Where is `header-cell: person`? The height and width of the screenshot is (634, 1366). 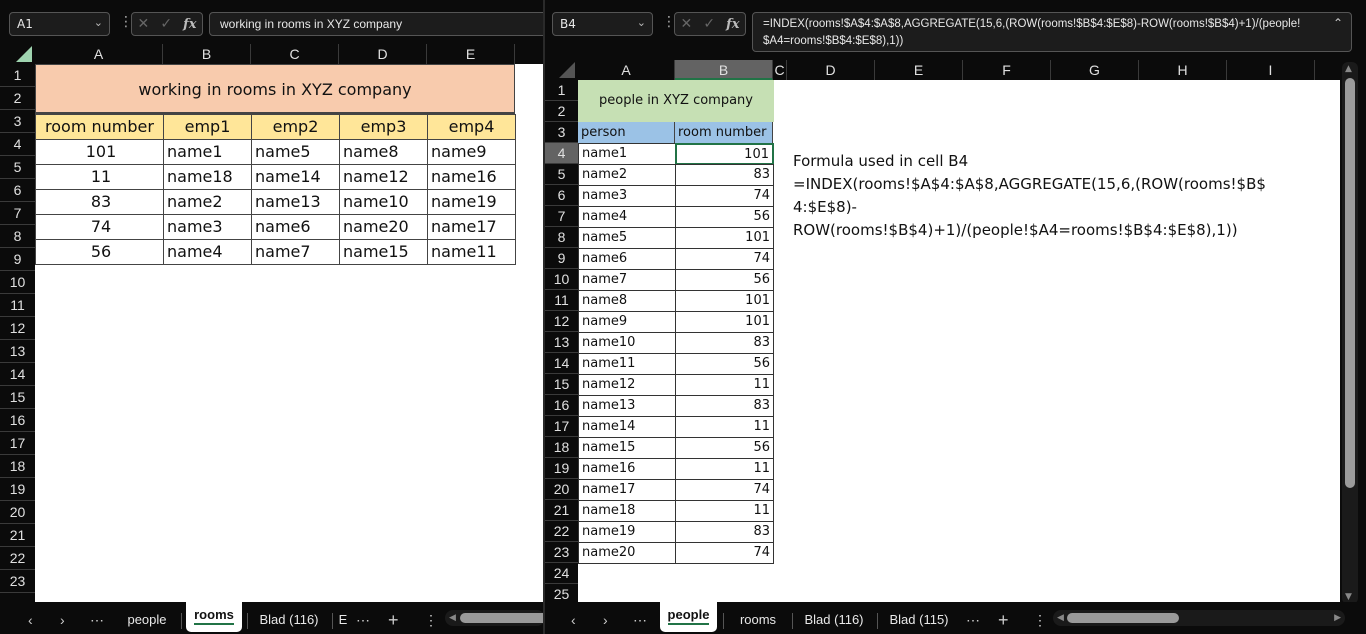
header-cell: person is located at coordinates (626, 132).